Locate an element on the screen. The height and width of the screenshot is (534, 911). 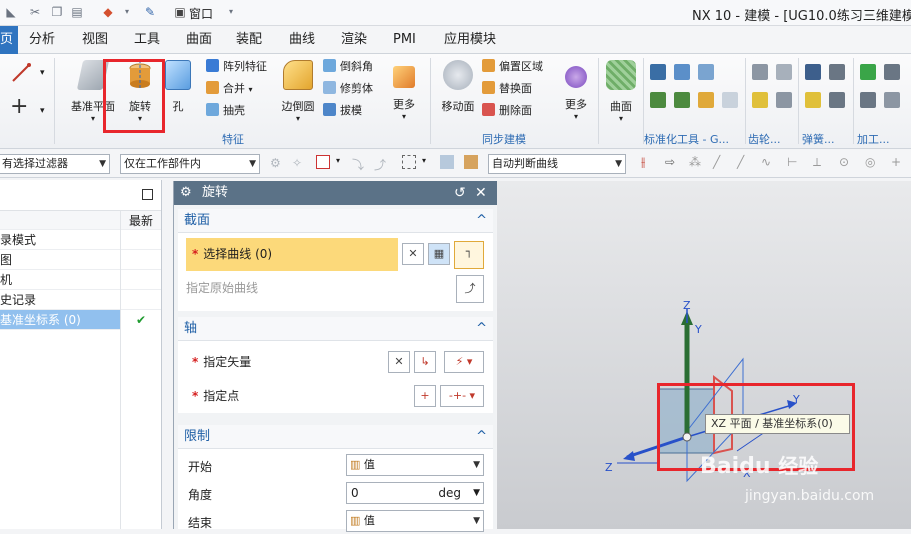
snap-icon: ⤵ is located at coordinates (358, 164).